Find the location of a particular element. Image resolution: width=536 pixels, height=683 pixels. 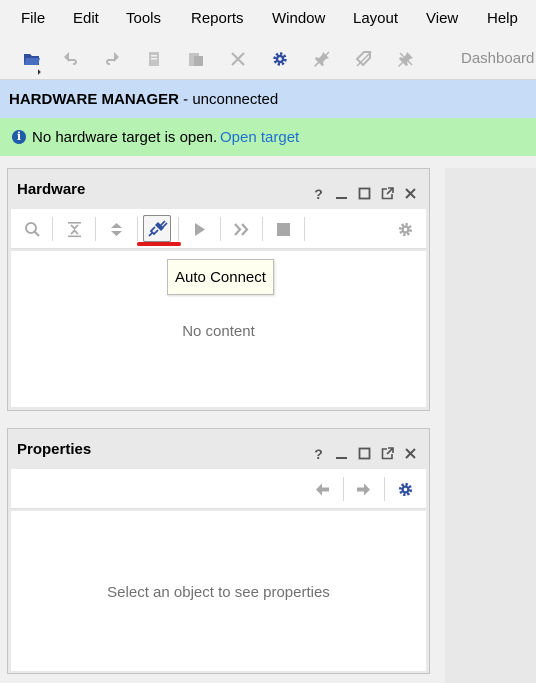

hardware-panel-controls: ? is located at coordinates (364, 193).